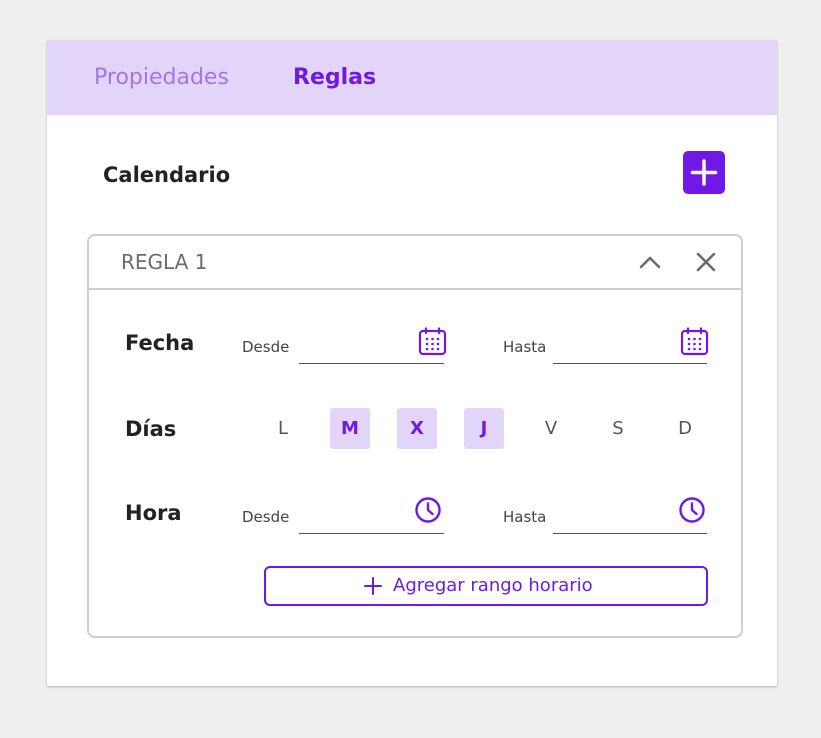 The image size is (821, 738). I want to click on add-time-range-label: Agregar rango horario, so click(493, 585).